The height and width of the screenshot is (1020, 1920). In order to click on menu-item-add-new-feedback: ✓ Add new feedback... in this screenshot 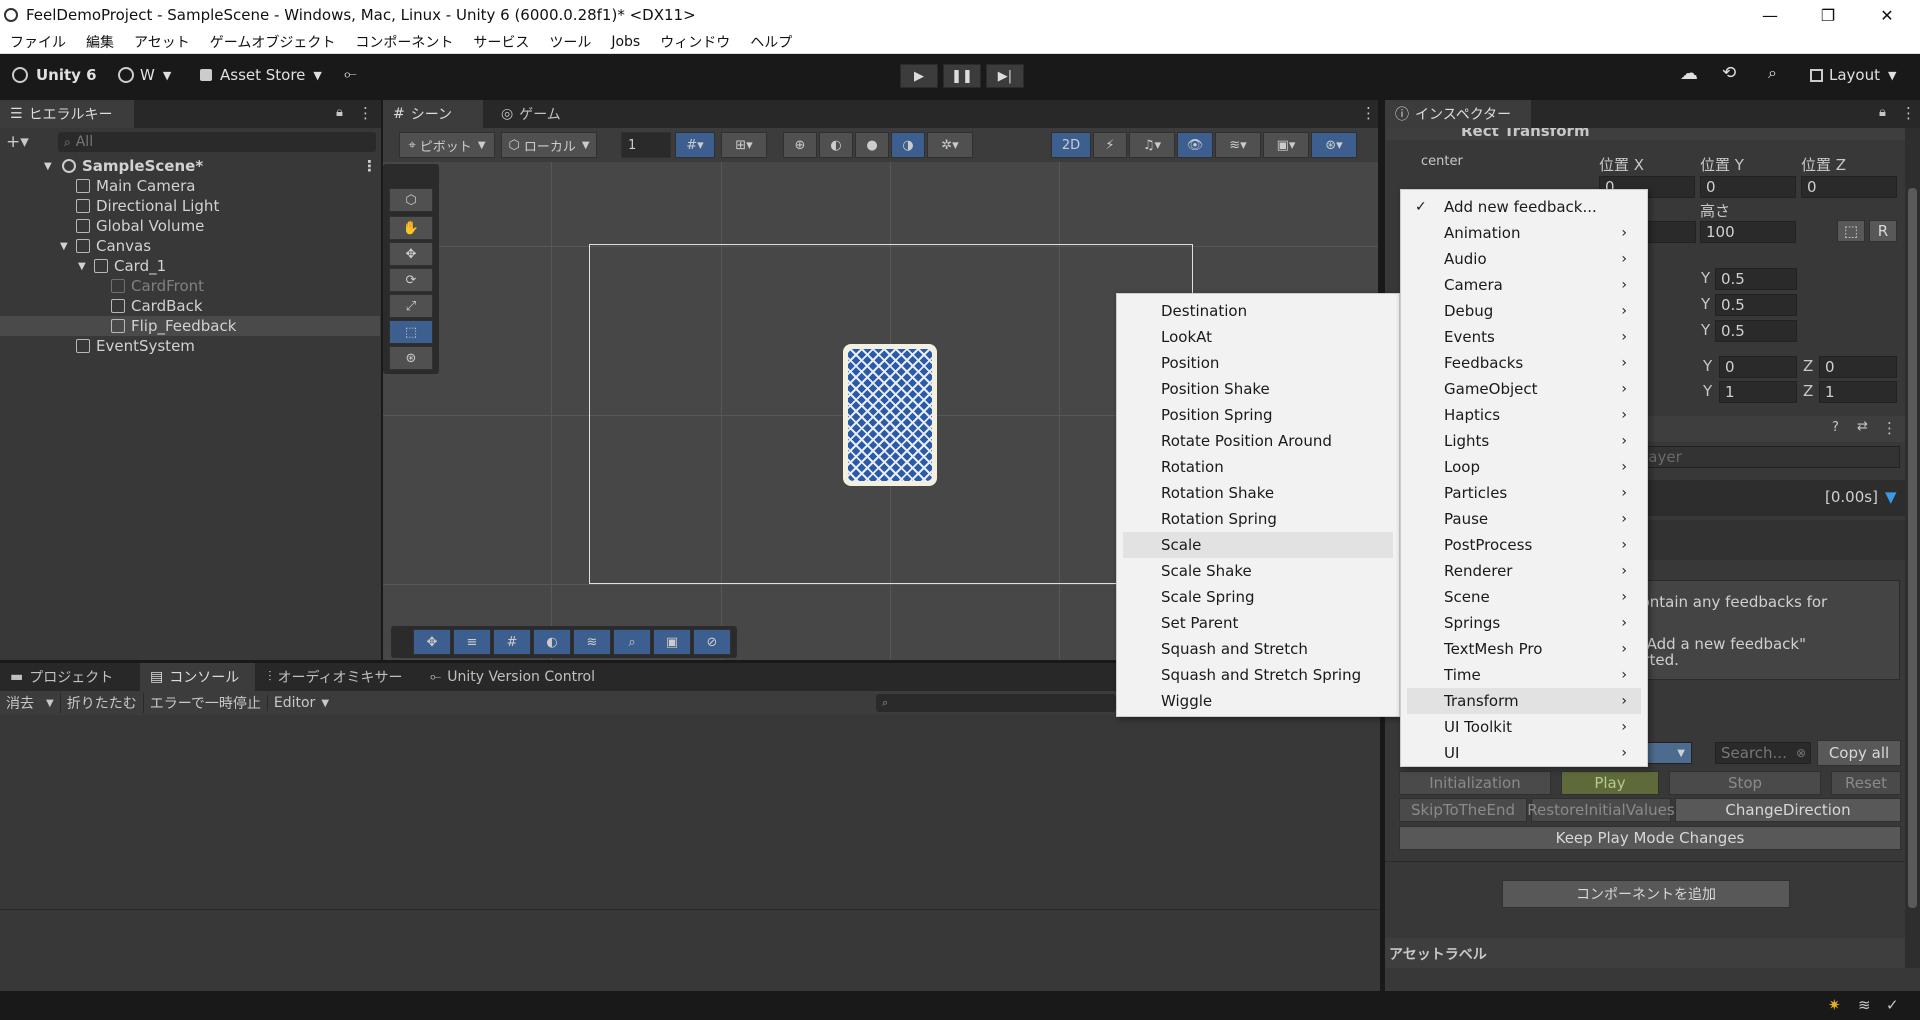, I will do `click(1524, 207)`.